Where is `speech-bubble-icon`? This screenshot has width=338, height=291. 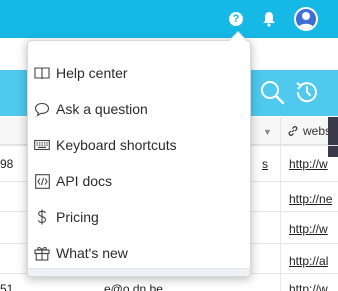 speech-bubble-icon is located at coordinates (42, 109).